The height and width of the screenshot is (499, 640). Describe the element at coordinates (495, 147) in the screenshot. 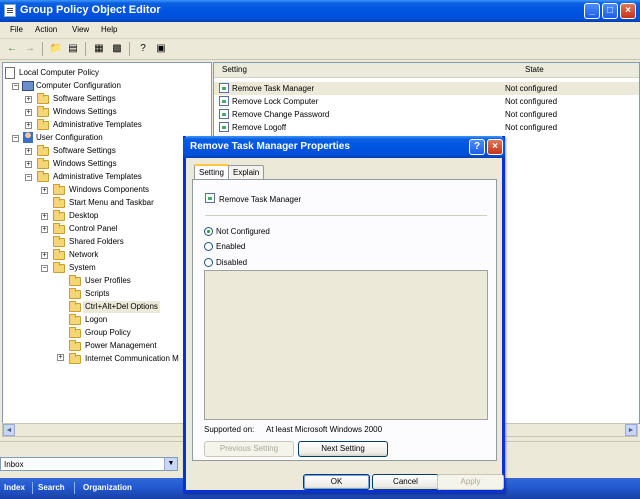

I see `dialog-close-button: ×` at that location.